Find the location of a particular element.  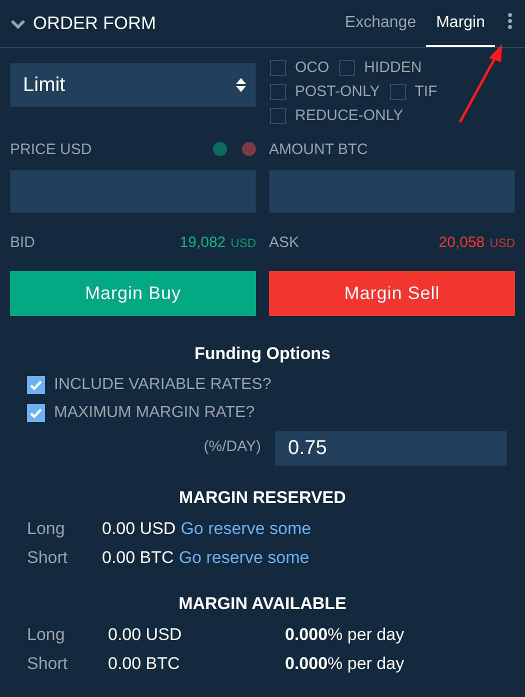

checkbox-label: HIDDEN is located at coordinates (393, 68).